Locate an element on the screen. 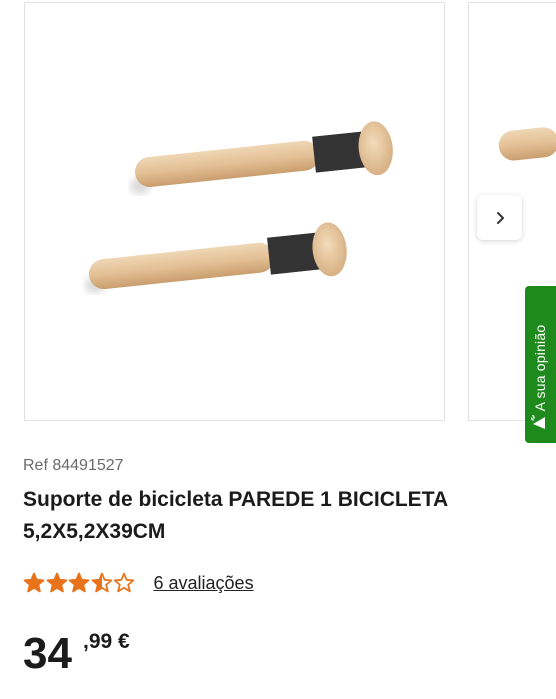  megaphone-icon is located at coordinates (538, 422).